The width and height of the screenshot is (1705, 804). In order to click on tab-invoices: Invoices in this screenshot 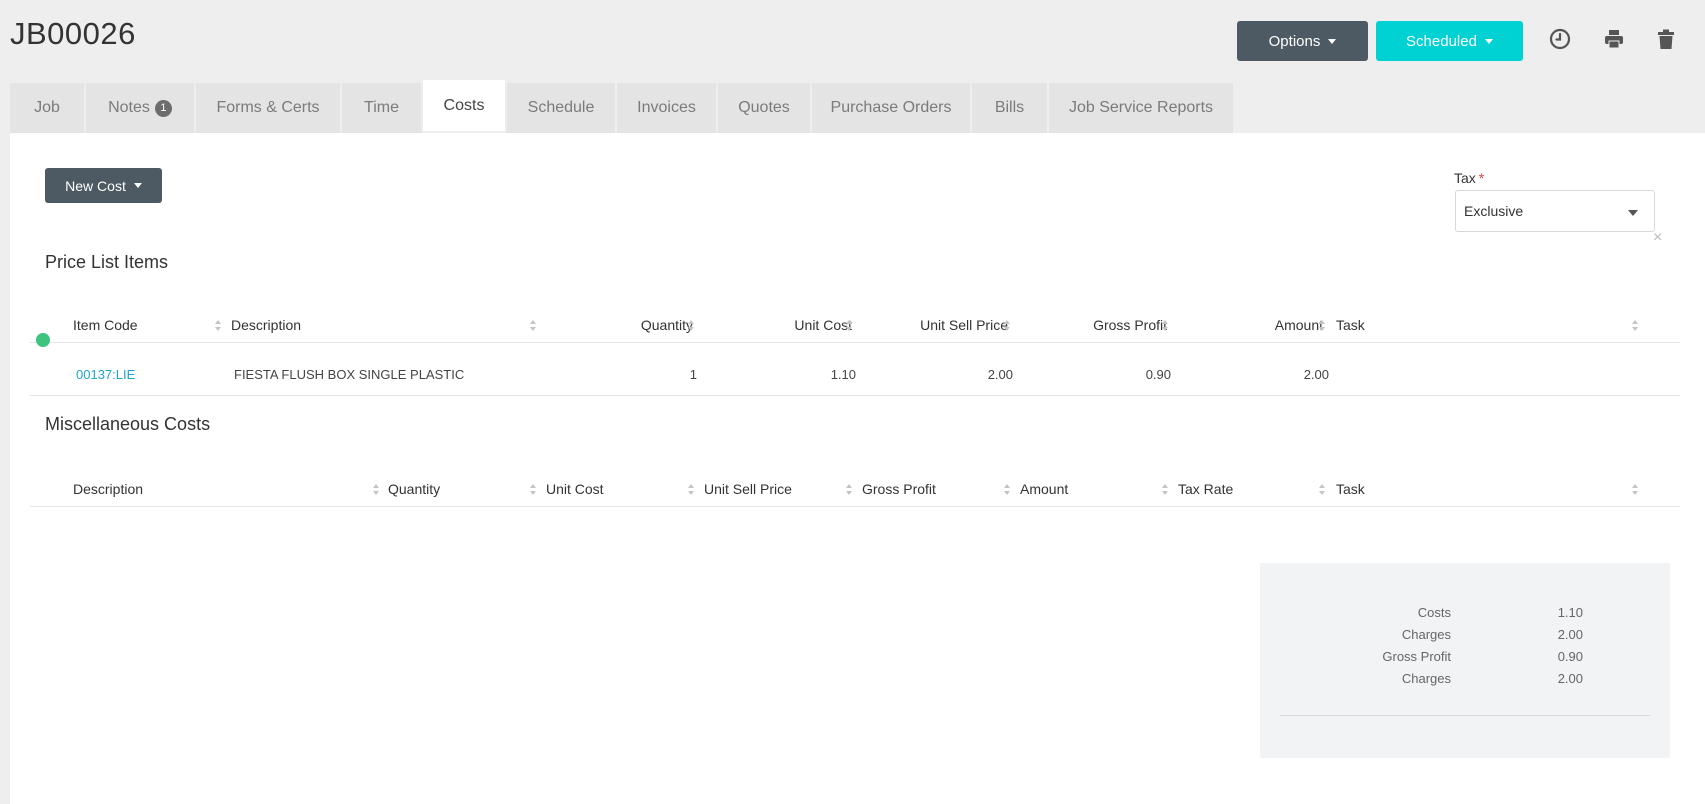, I will do `click(666, 108)`.